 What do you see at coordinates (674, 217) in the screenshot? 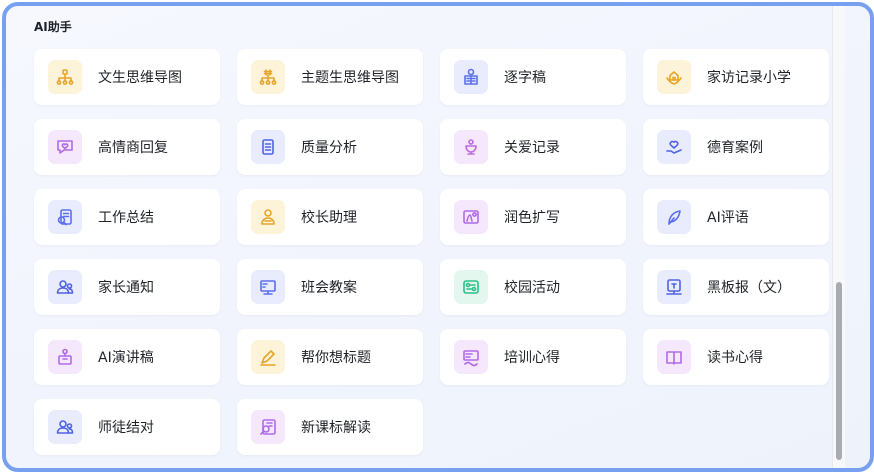
I see `quill-icon` at bounding box center [674, 217].